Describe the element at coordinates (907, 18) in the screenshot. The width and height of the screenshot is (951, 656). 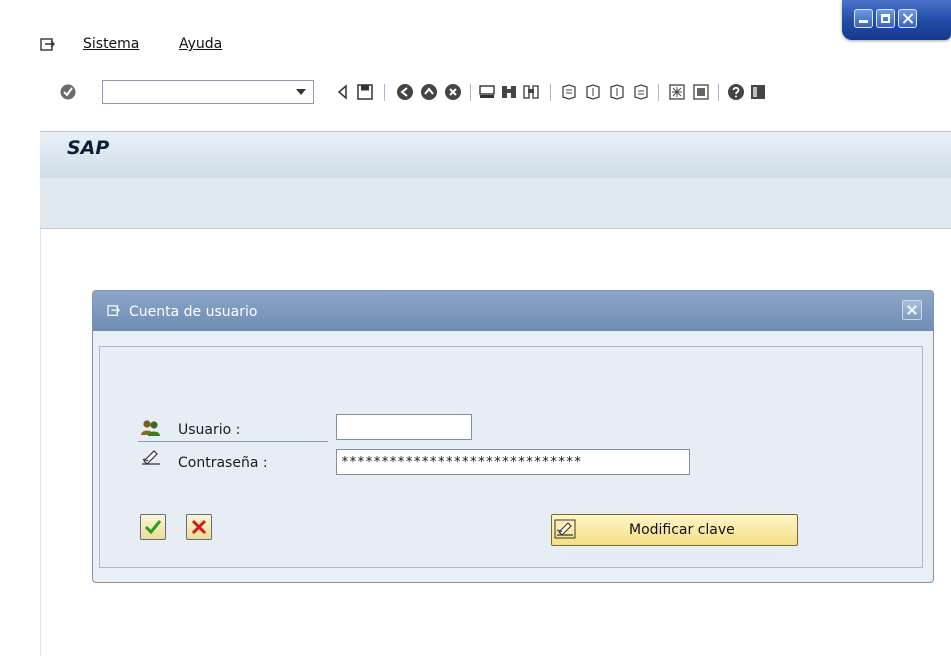
I see `close-window-icon` at that location.